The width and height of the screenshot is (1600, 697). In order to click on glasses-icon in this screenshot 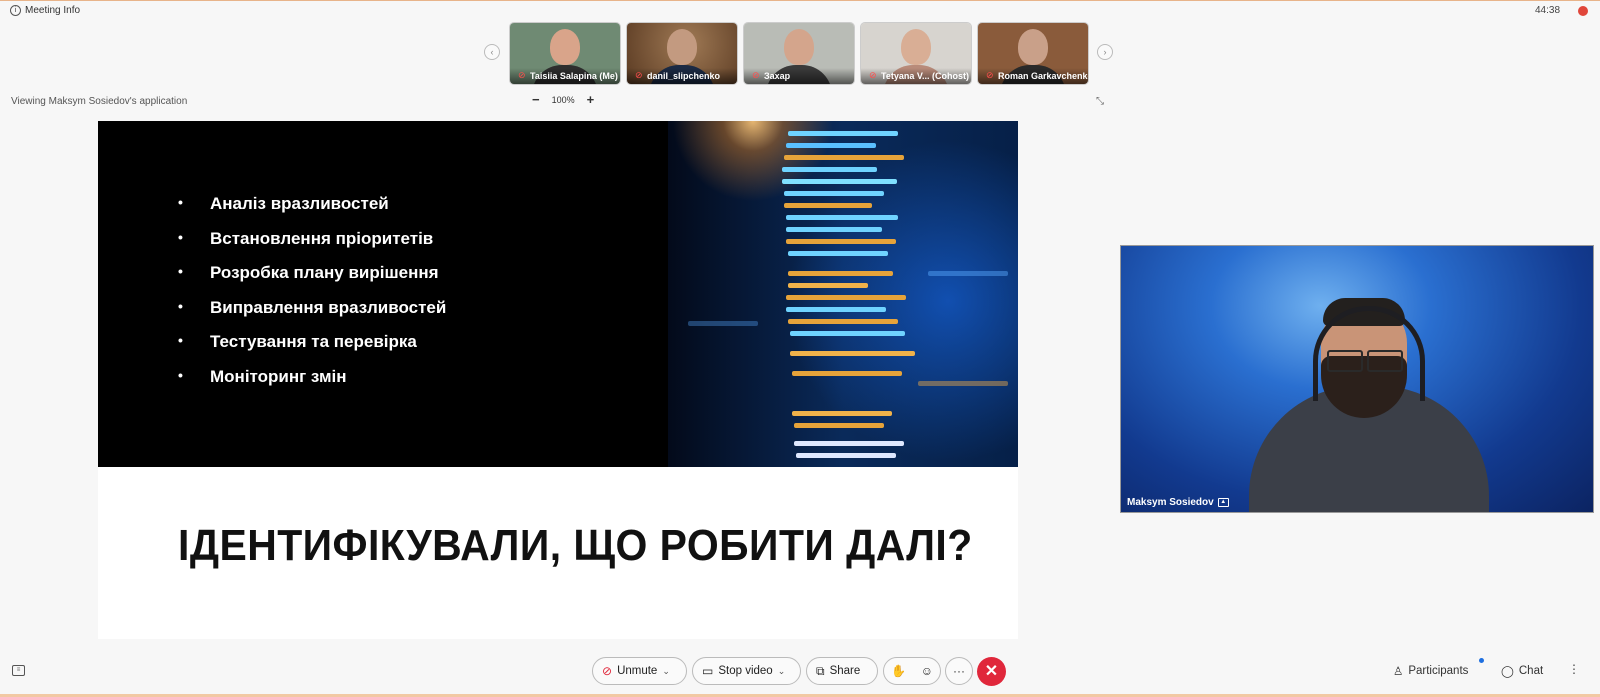, I will do `click(1365, 361)`.